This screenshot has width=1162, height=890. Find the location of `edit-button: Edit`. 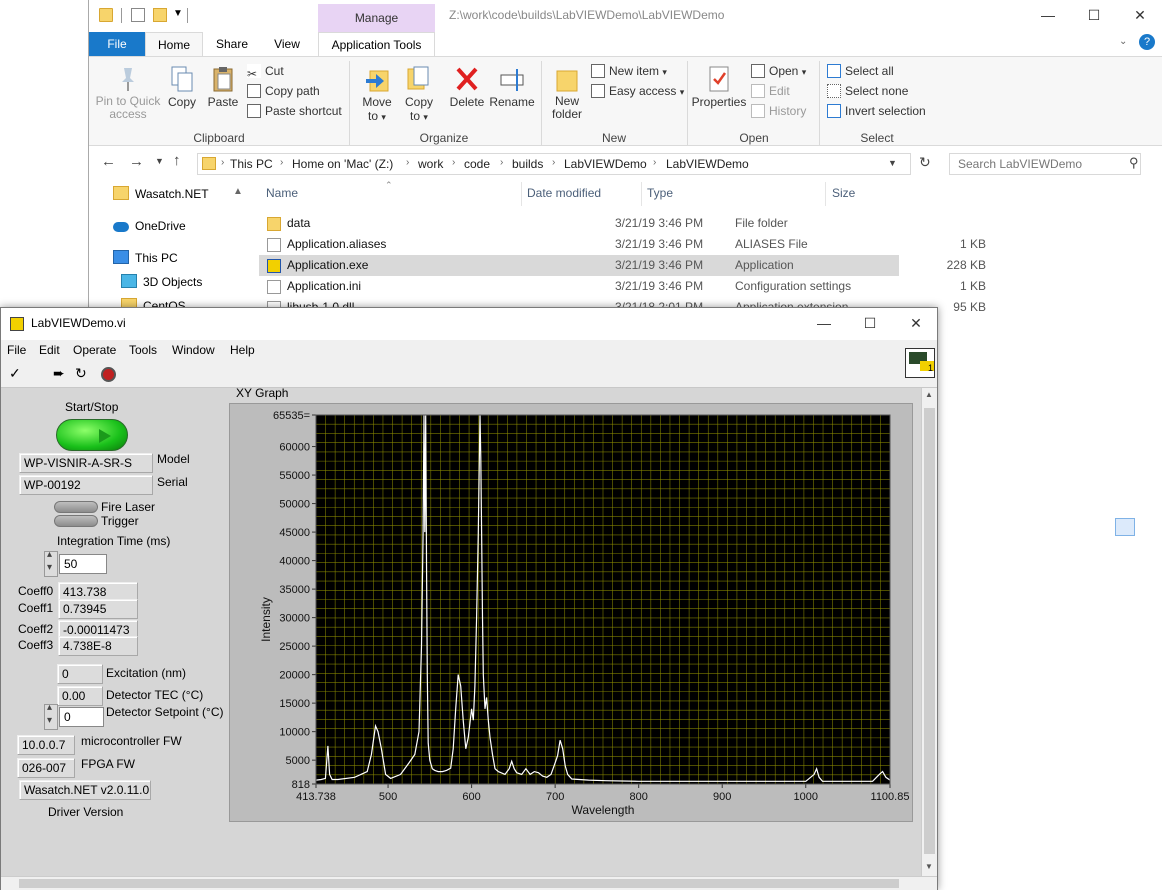

edit-button: Edit is located at coordinates (778, 91).